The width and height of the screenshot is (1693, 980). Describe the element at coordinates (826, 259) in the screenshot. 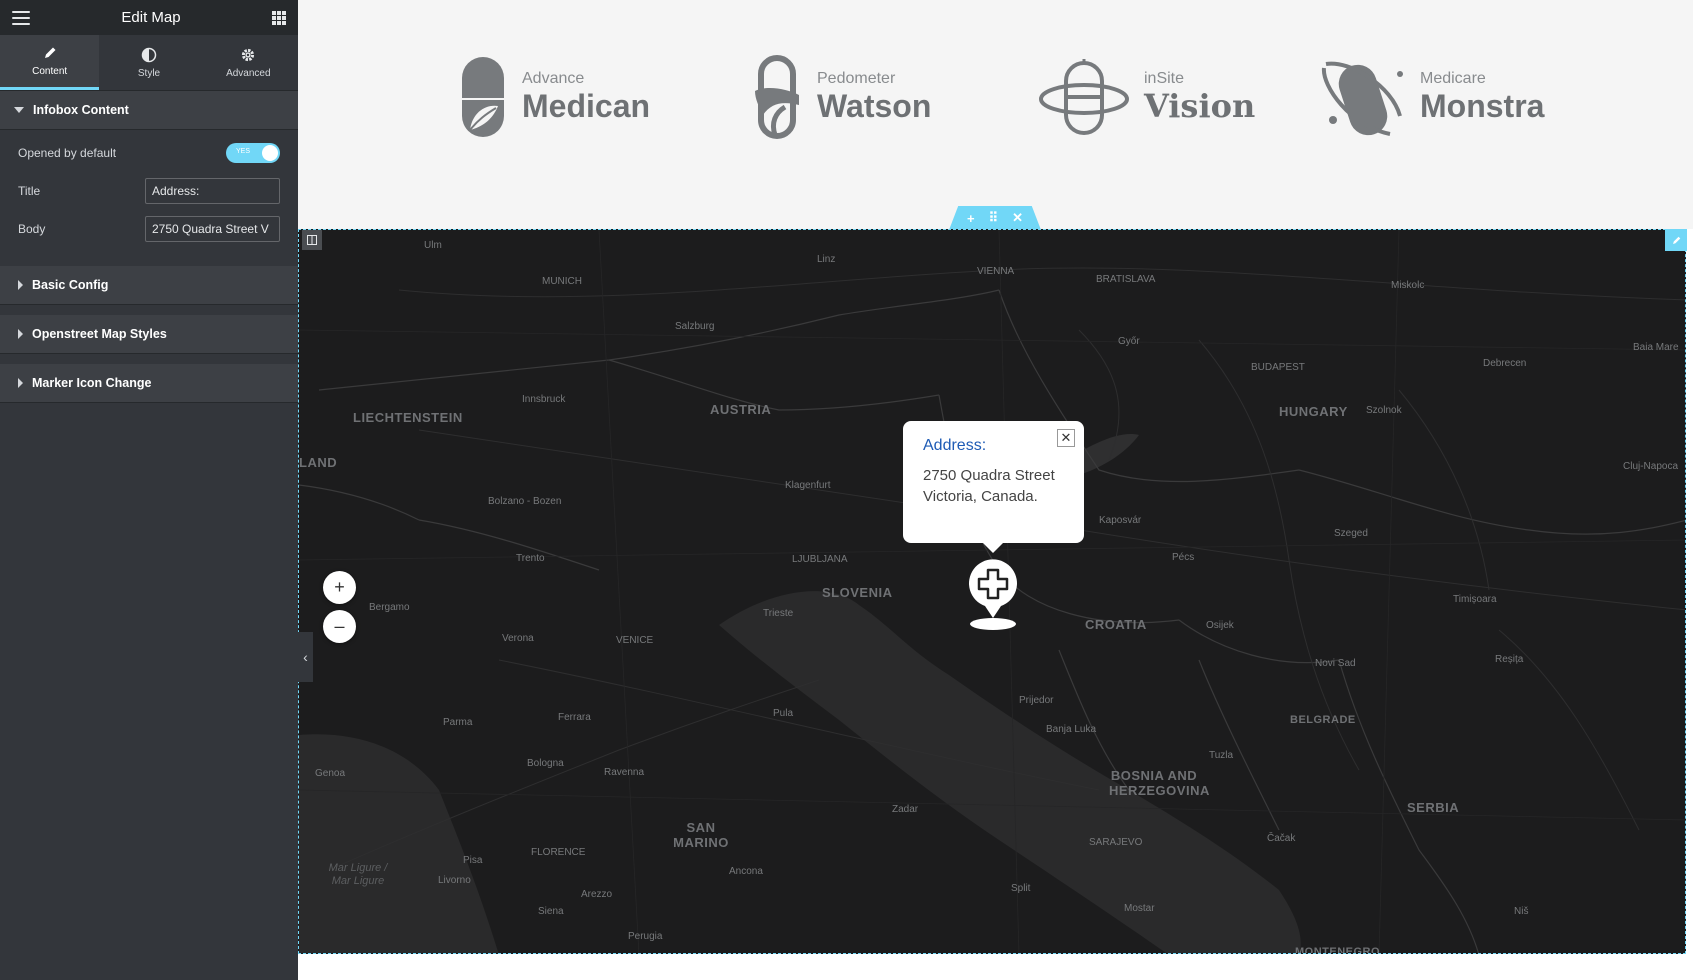

I see `map-label-city: Linz` at that location.